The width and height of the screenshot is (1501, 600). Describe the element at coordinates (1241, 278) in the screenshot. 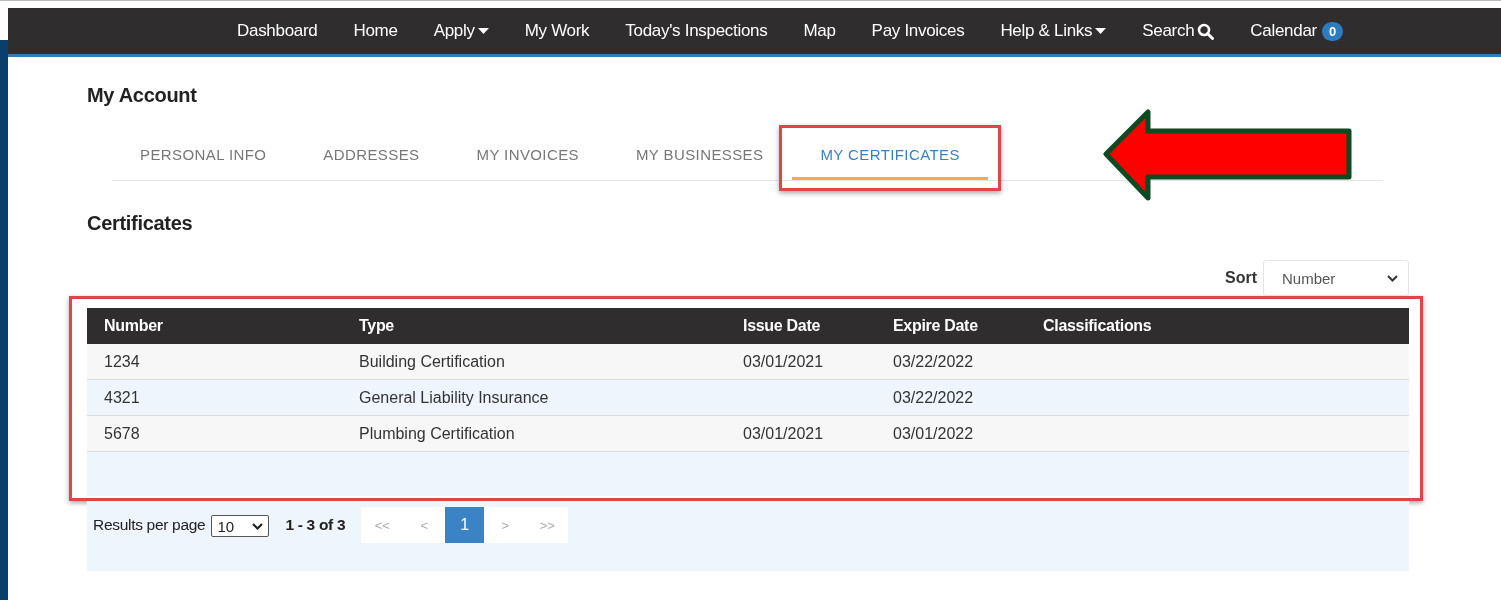

I see `sort-label: Sort` at that location.